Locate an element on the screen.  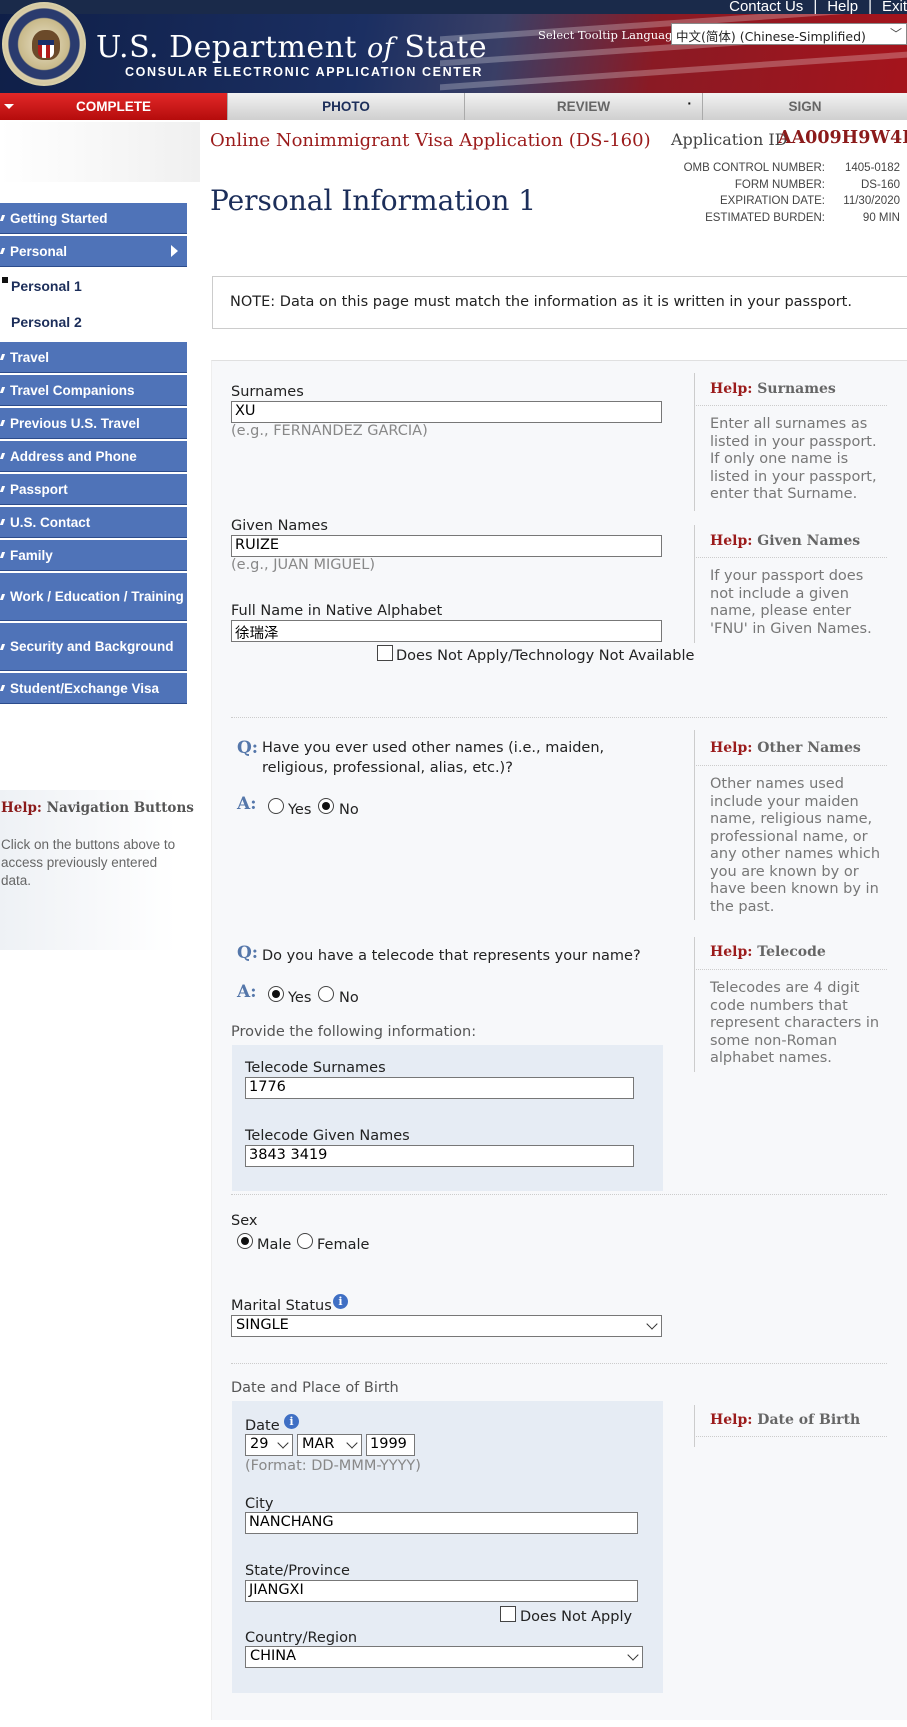
marital-status-select: SINGLE is located at coordinates (446, 1326).